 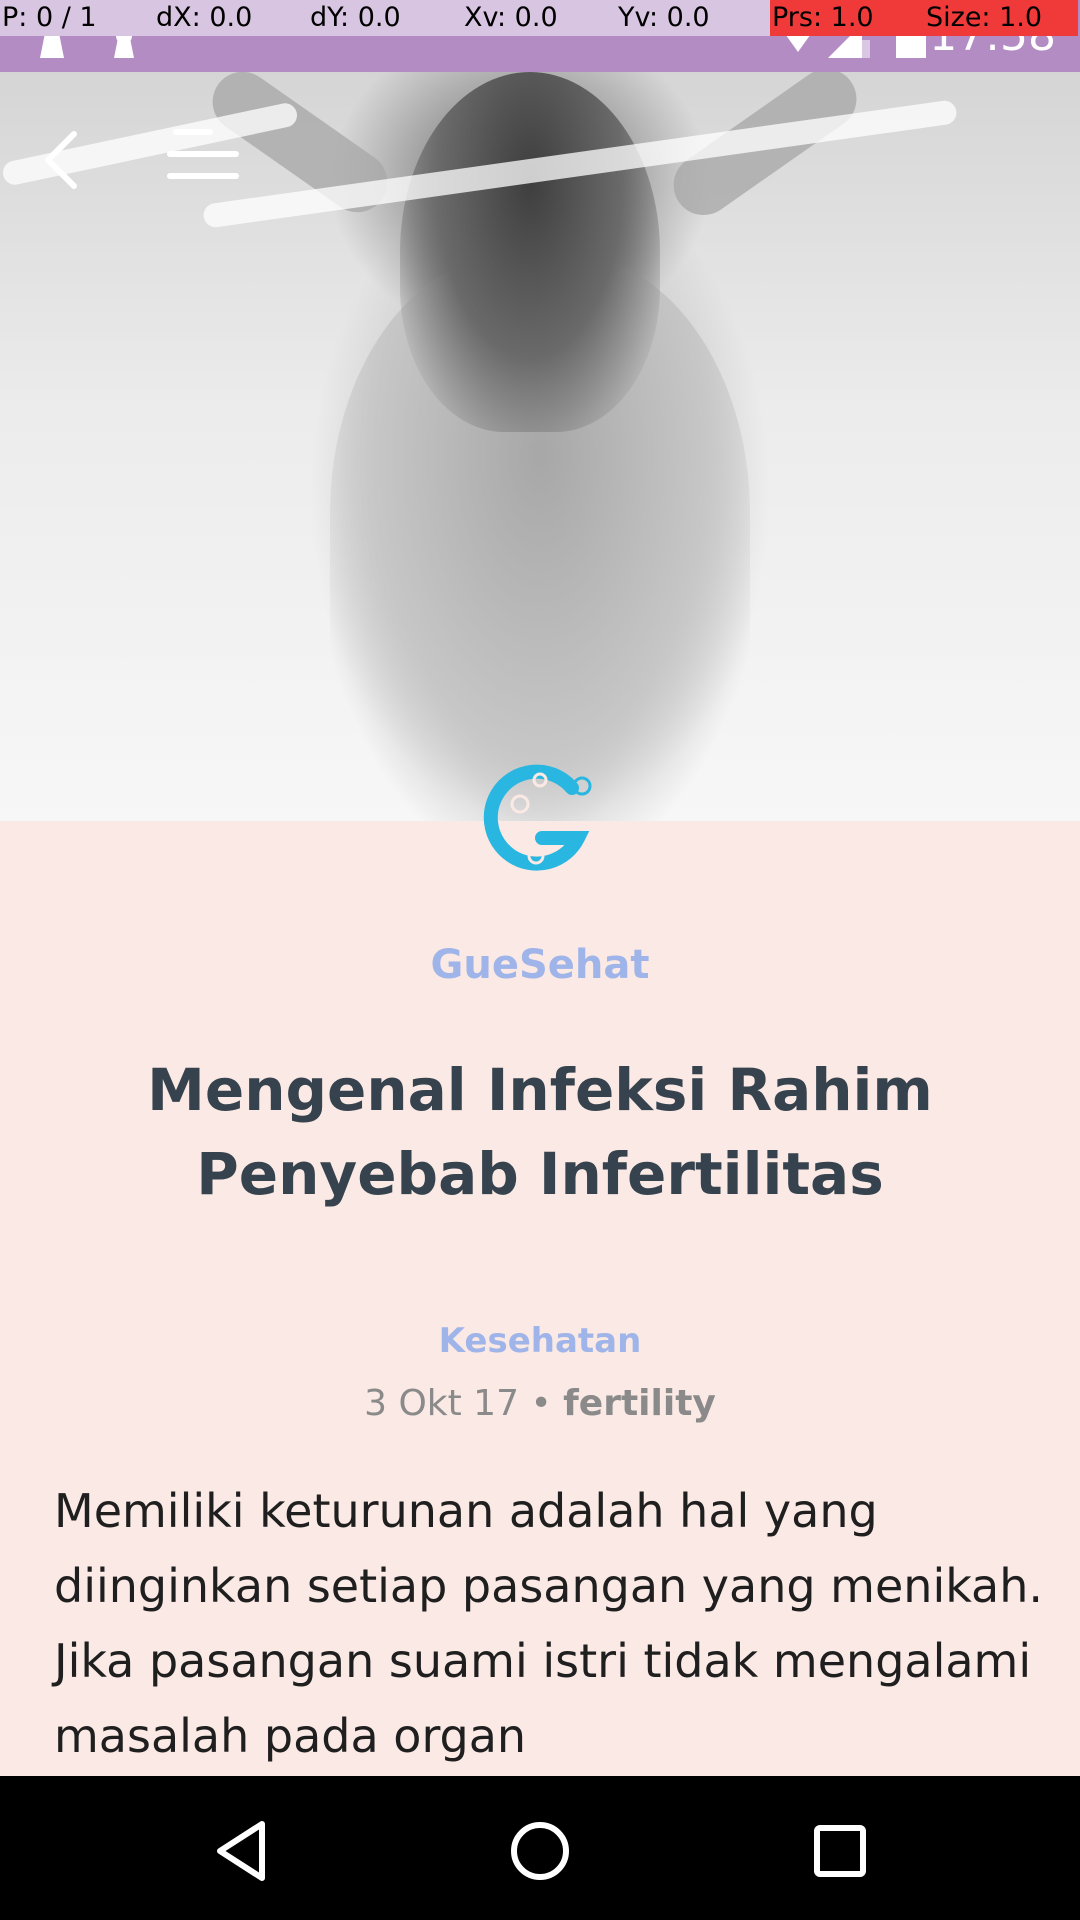 What do you see at coordinates (1001, 18) in the screenshot?
I see `pointer-cell-size: Size: 1.0` at bounding box center [1001, 18].